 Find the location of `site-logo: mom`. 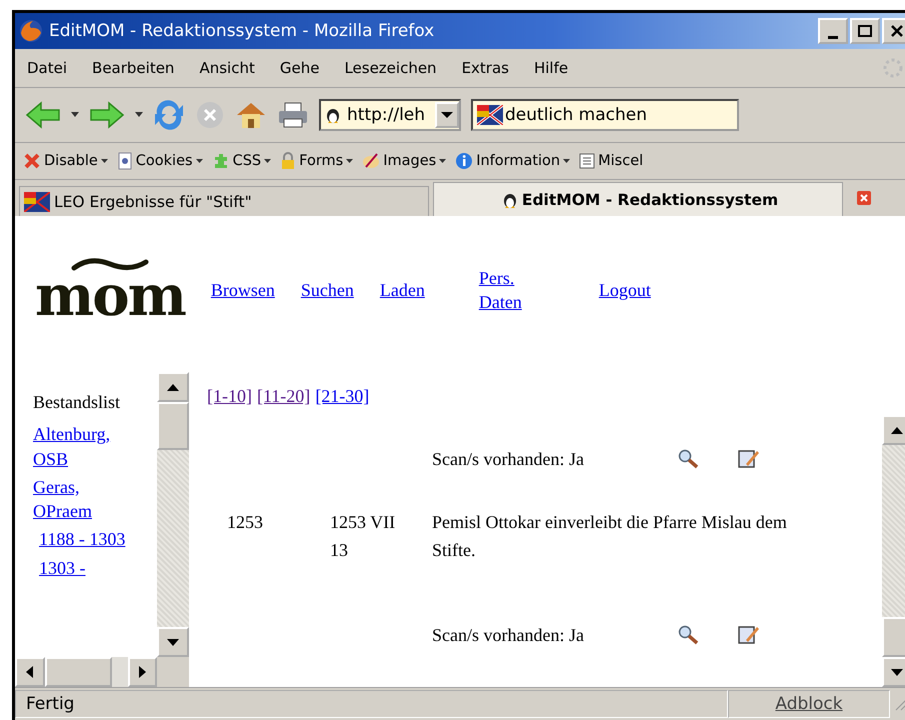

site-logo: mom is located at coordinates (110, 286).